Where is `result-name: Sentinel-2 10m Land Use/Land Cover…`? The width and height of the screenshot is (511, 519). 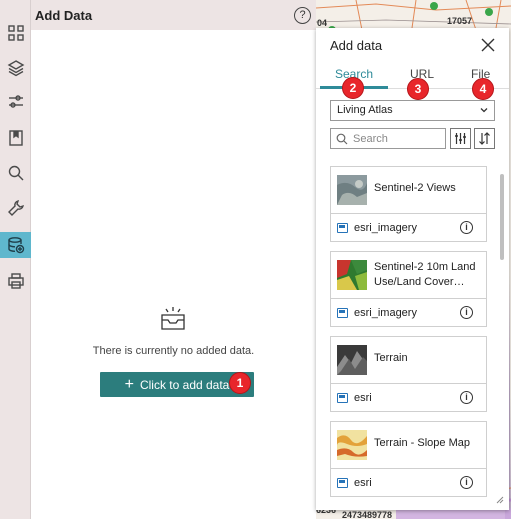 result-name: Sentinel-2 10m Land Use/Land Cover… is located at coordinates (425, 274).